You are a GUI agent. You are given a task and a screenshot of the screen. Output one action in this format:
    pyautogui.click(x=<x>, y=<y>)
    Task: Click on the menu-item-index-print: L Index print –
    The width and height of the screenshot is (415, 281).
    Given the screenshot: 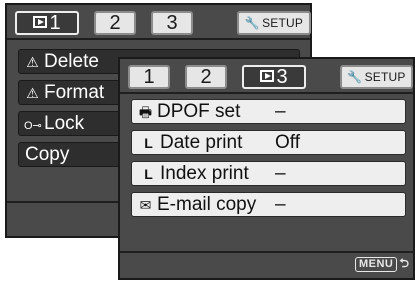 What is the action you would take?
    pyautogui.click(x=268, y=173)
    